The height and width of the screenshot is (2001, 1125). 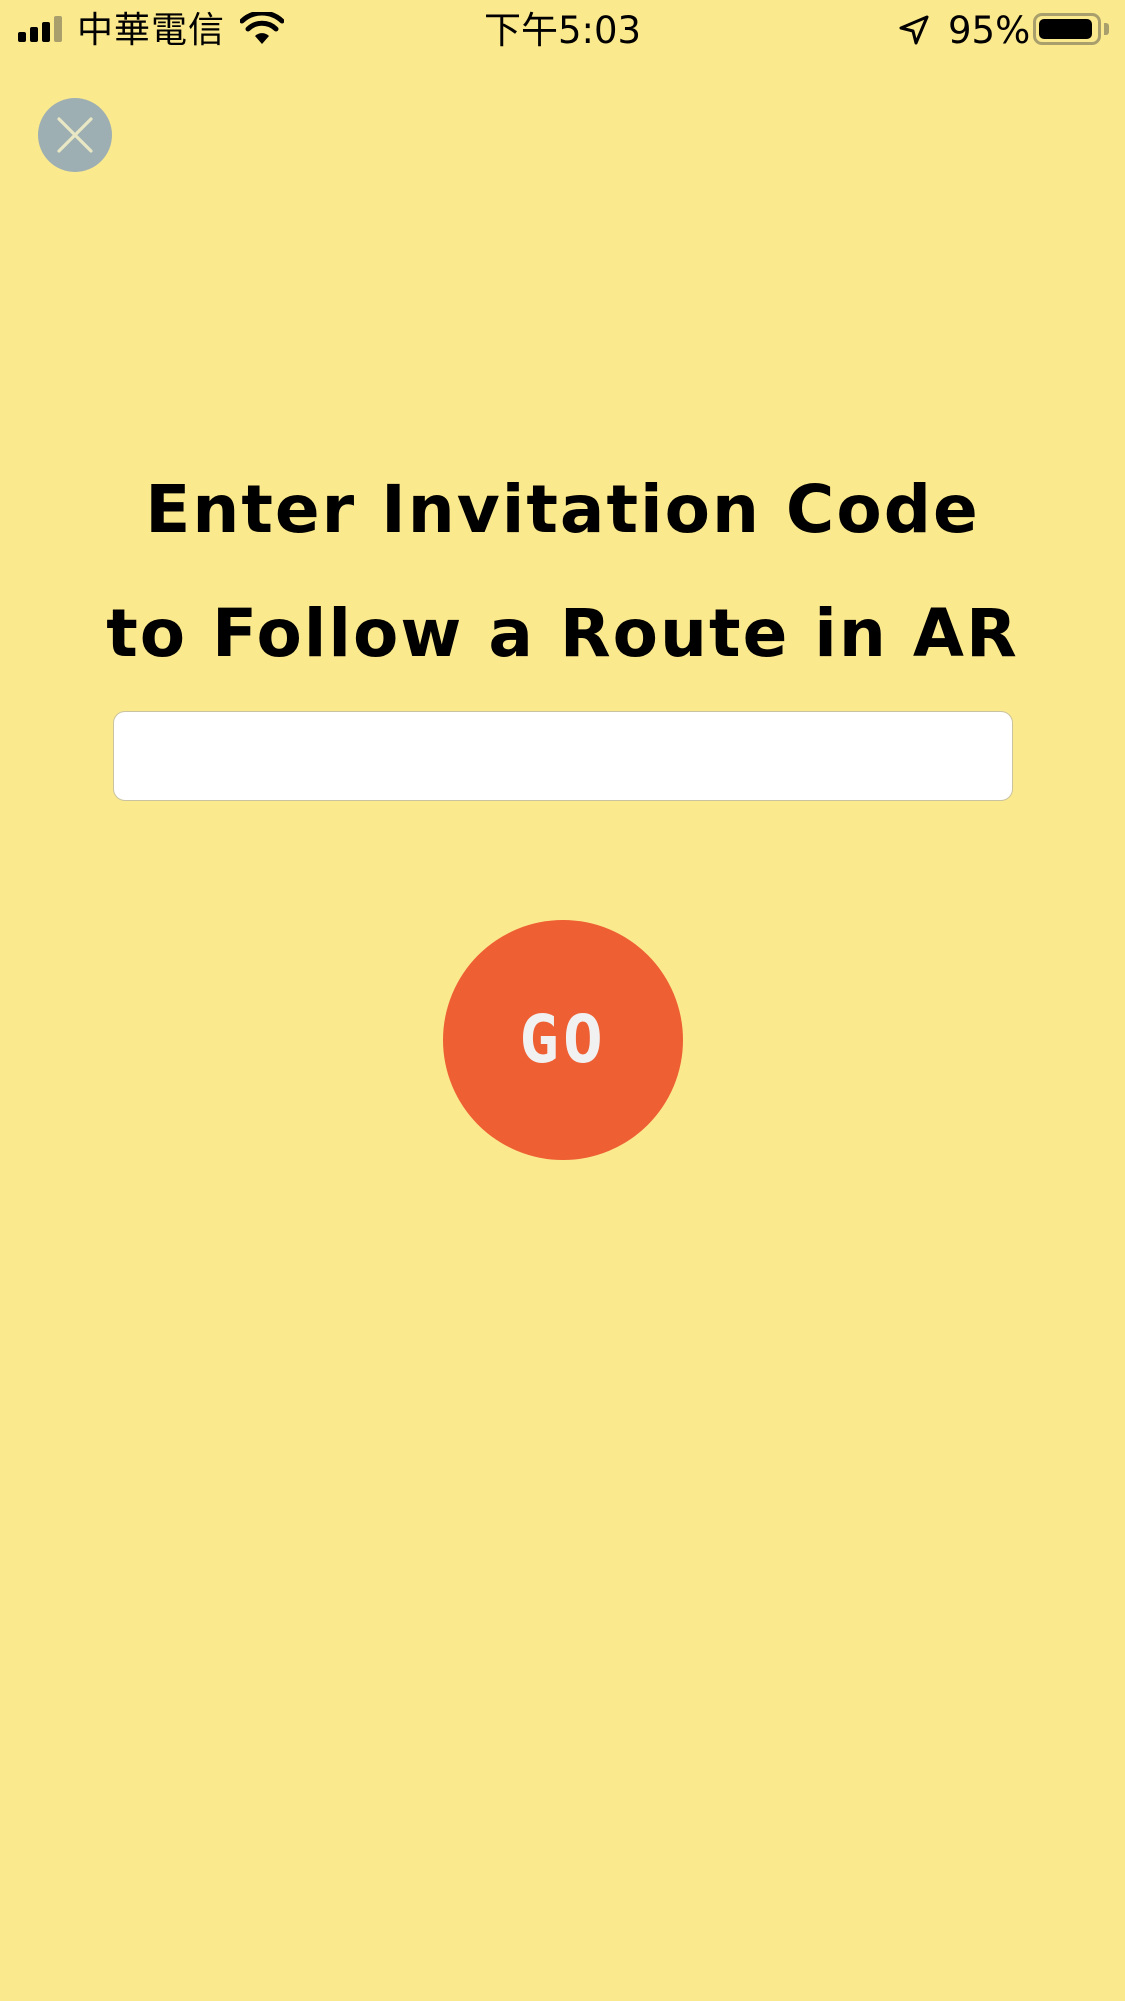 I want to click on battery-icon, so click(x=1067, y=29).